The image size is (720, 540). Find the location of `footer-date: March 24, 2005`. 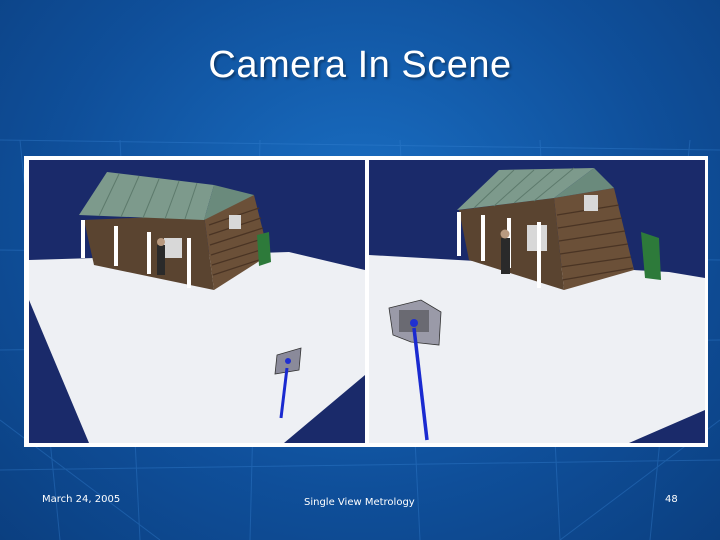

footer-date: March 24, 2005 is located at coordinates (81, 499).